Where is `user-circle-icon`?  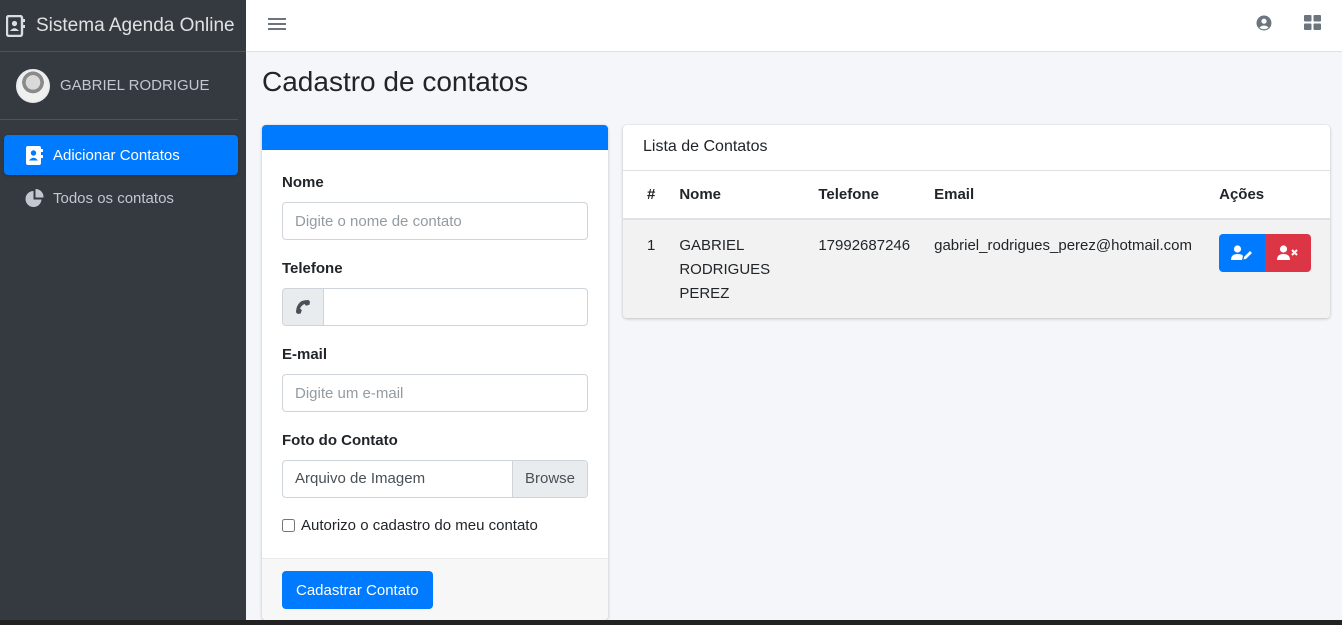 user-circle-icon is located at coordinates (1265, 24).